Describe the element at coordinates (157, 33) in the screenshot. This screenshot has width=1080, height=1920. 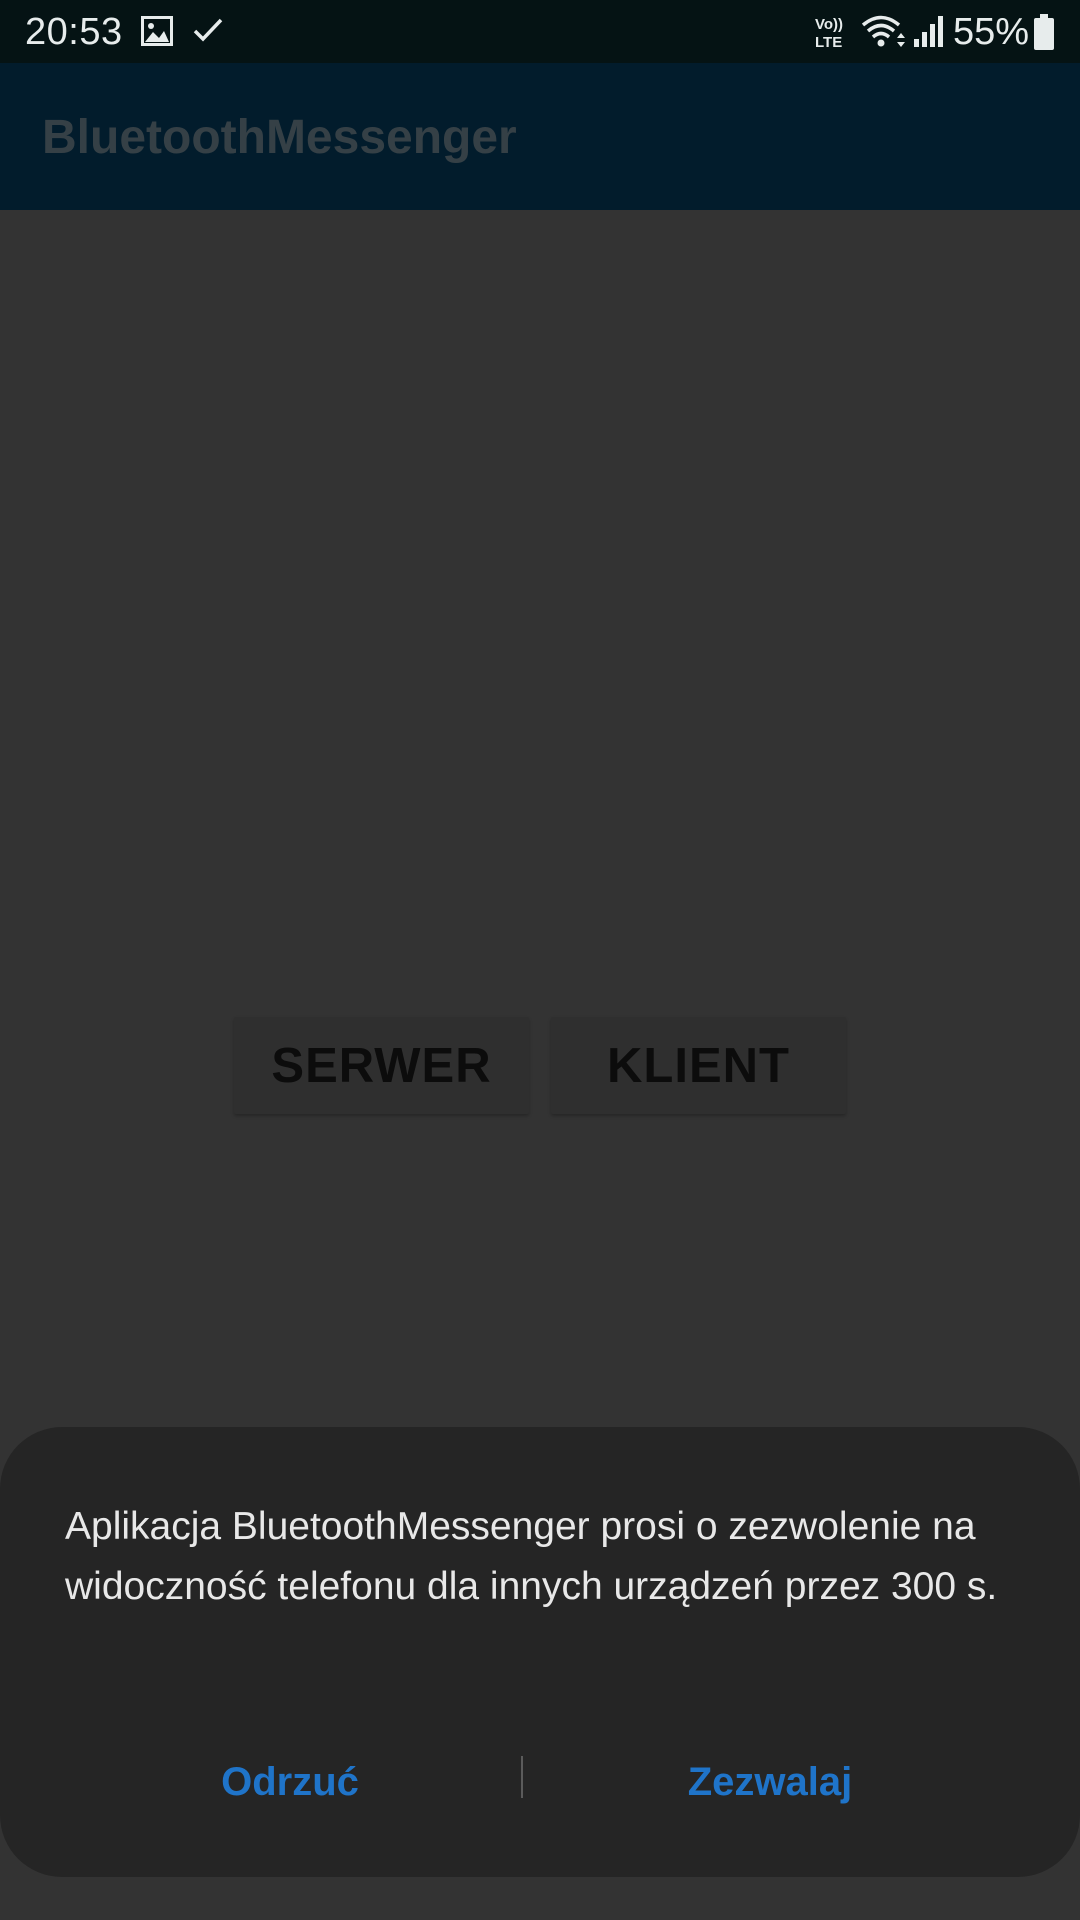
I see `image-icon` at that location.